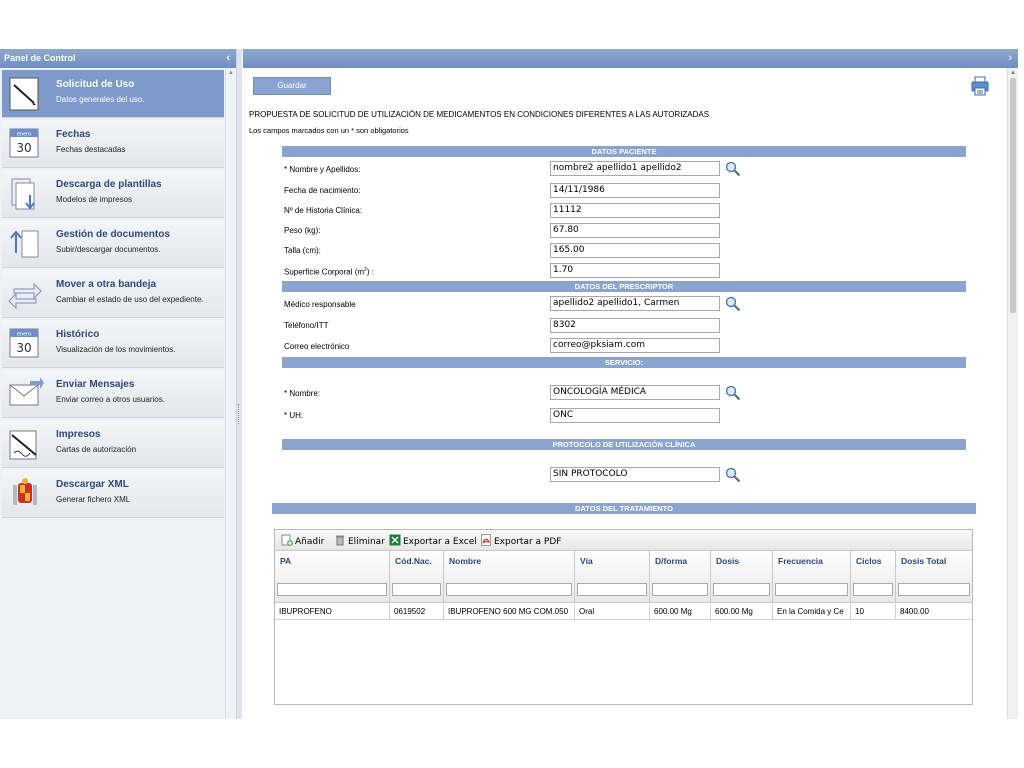 The width and height of the screenshot is (1024, 768). What do you see at coordinates (509, 577) in the screenshot?
I see `column-nombre: Nombre` at bounding box center [509, 577].